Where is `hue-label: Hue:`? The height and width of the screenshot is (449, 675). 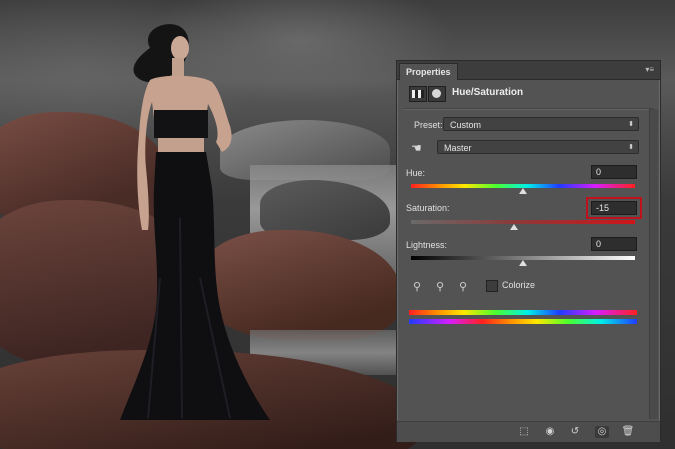 hue-label: Hue: is located at coordinates (416, 173).